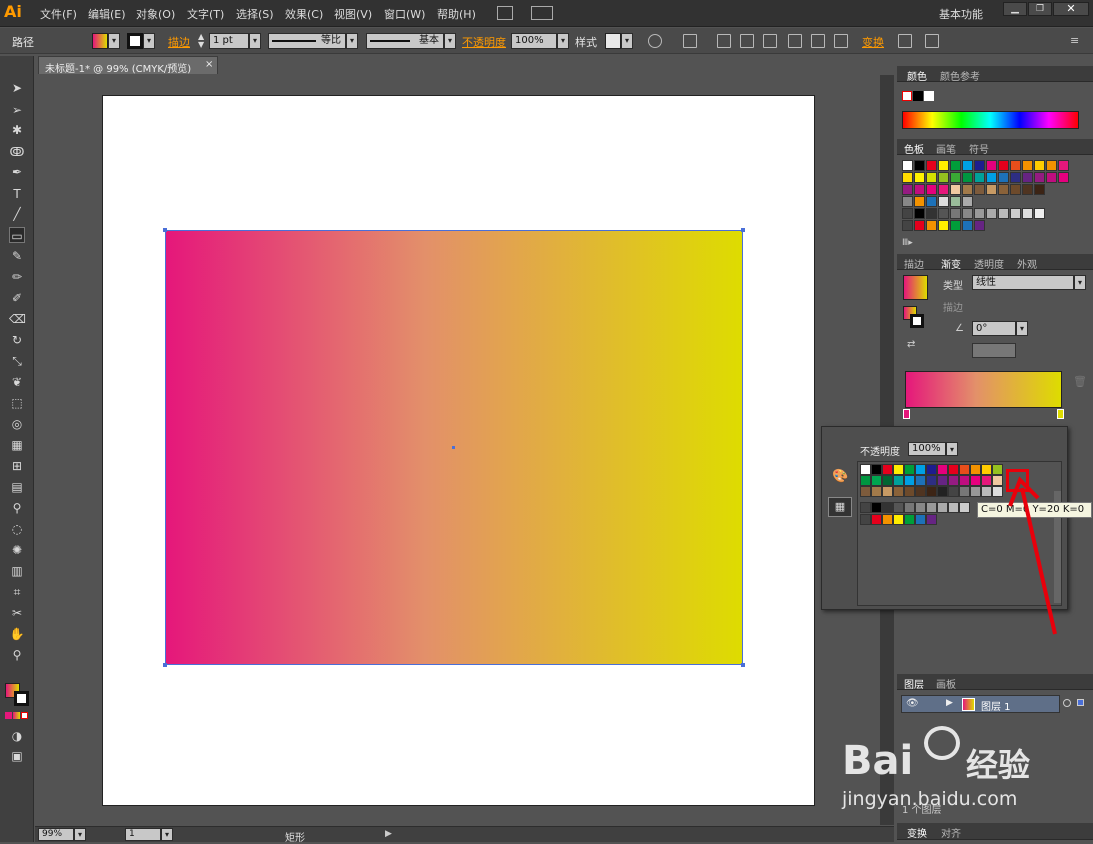 This screenshot has width=1093, height=844. I want to click on eyedropper-tool-icon: ⚲, so click(17, 508).